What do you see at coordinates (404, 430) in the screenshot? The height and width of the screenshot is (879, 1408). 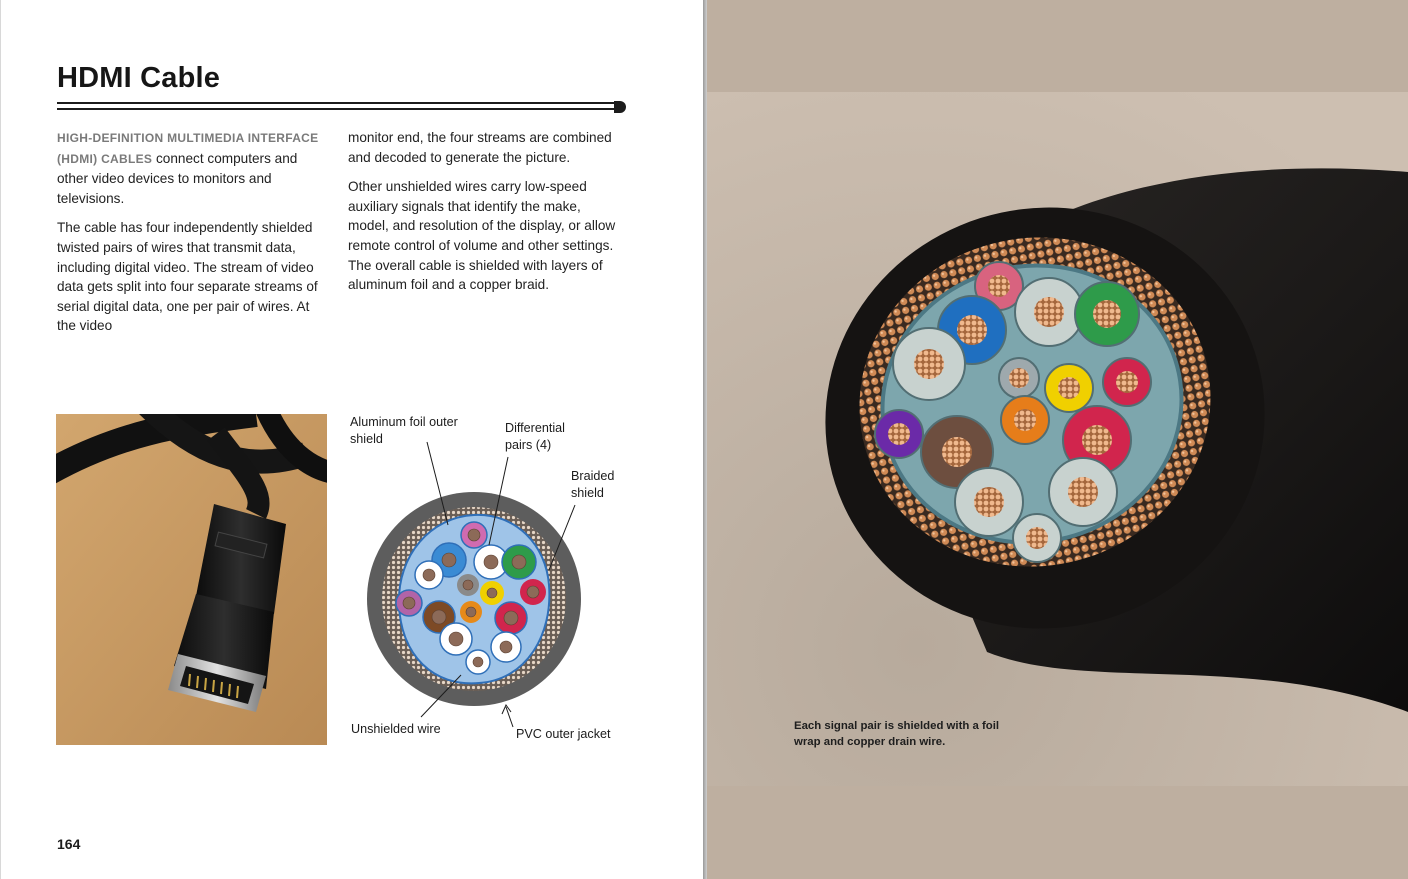 I see `label-aluminum-foil: Aluminum foil outer shield` at bounding box center [404, 430].